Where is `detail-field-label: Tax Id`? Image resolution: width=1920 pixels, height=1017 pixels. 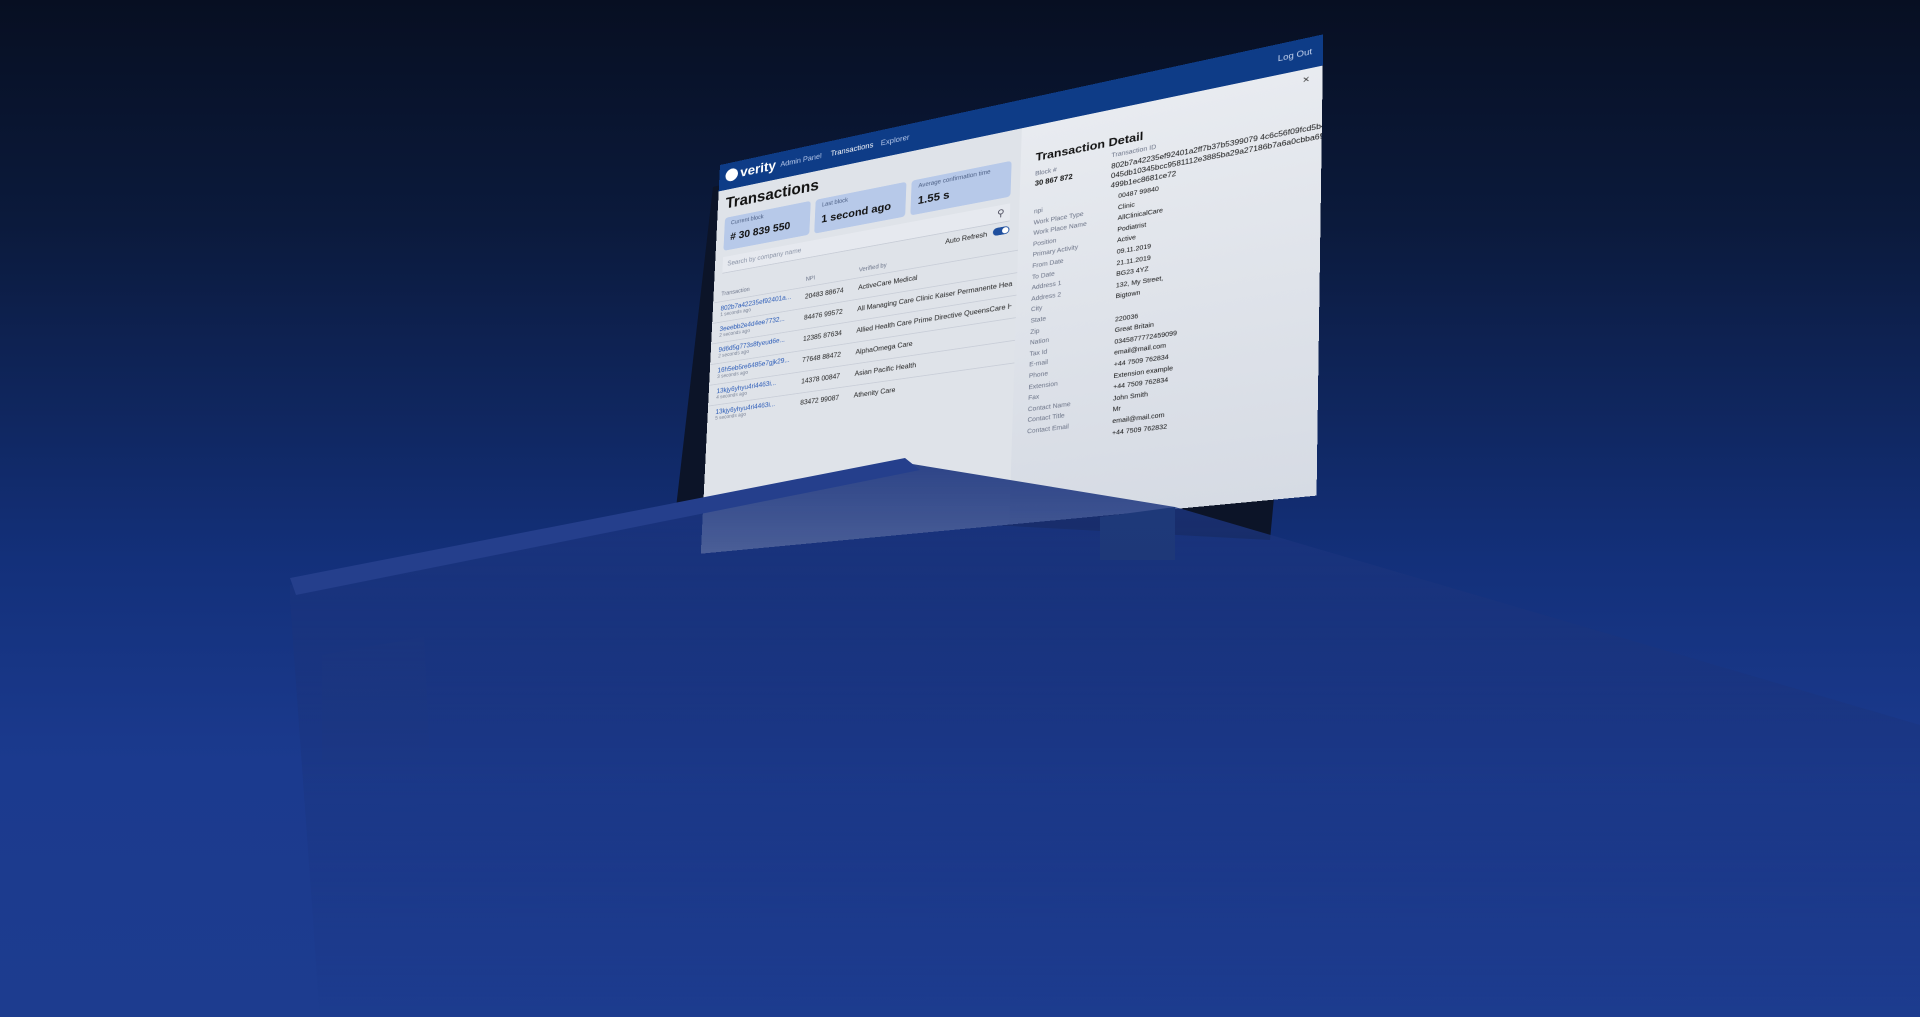 detail-field-label: Tax Id is located at coordinates (1038, 353).